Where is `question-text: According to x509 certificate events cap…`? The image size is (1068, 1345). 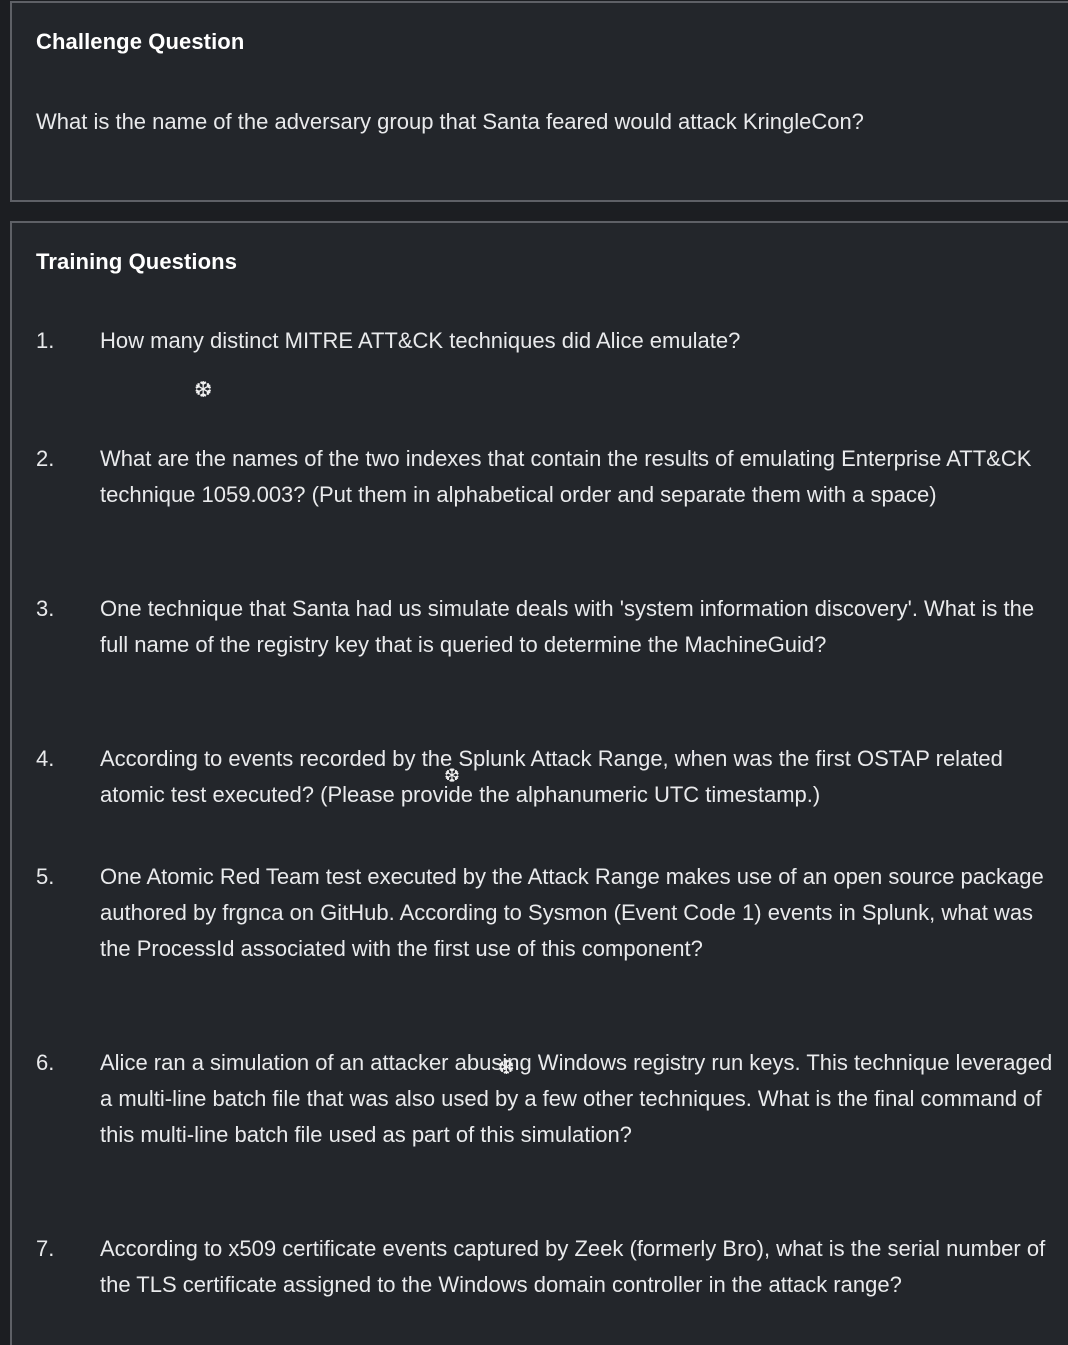 question-text: According to x509 certificate events cap… is located at coordinates (573, 1266).